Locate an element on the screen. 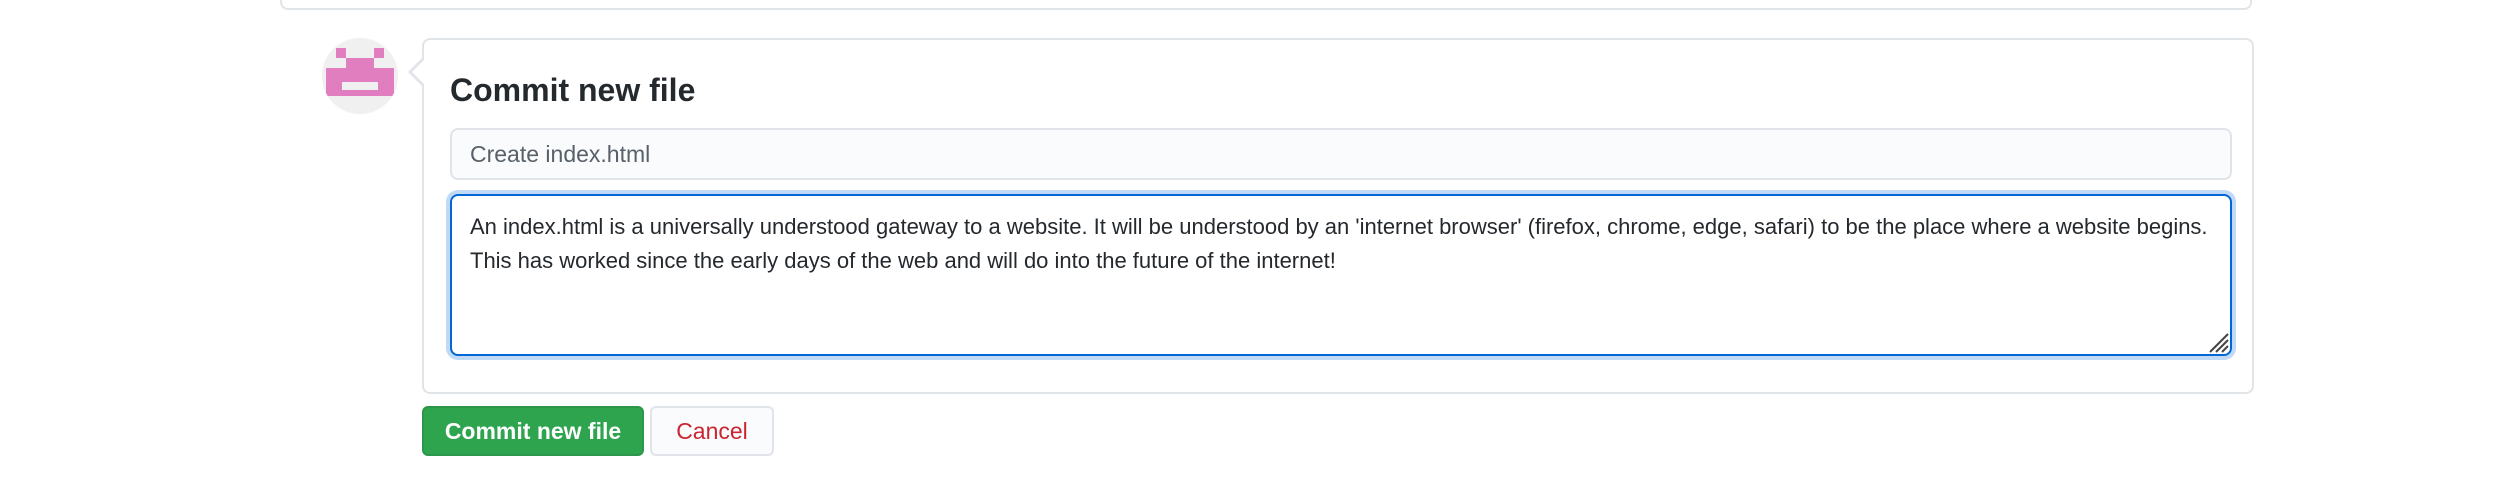  identicon-avatar-icon is located at coordinates (360, 76).